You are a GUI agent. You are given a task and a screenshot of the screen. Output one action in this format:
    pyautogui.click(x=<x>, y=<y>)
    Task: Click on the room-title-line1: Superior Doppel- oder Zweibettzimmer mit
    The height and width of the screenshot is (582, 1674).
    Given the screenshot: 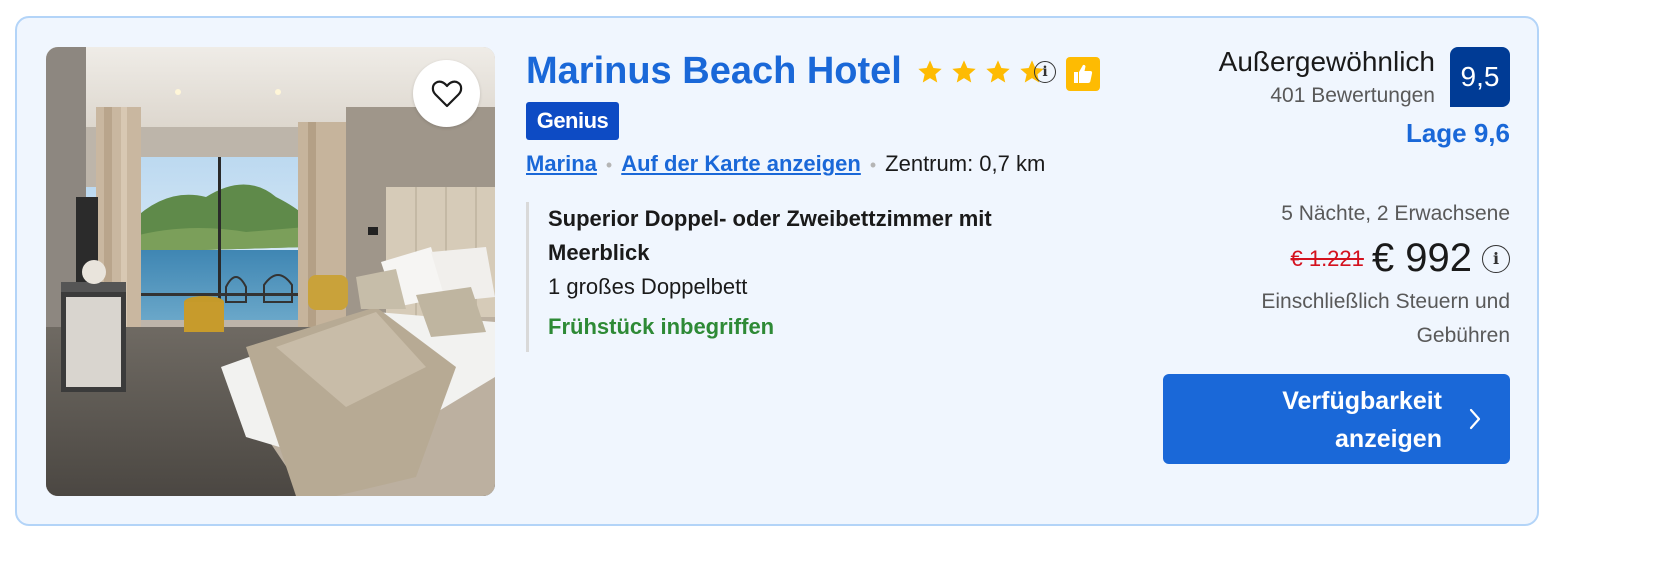 What is the action you would take?
    pyautogui.click(x=770, y=218)
    